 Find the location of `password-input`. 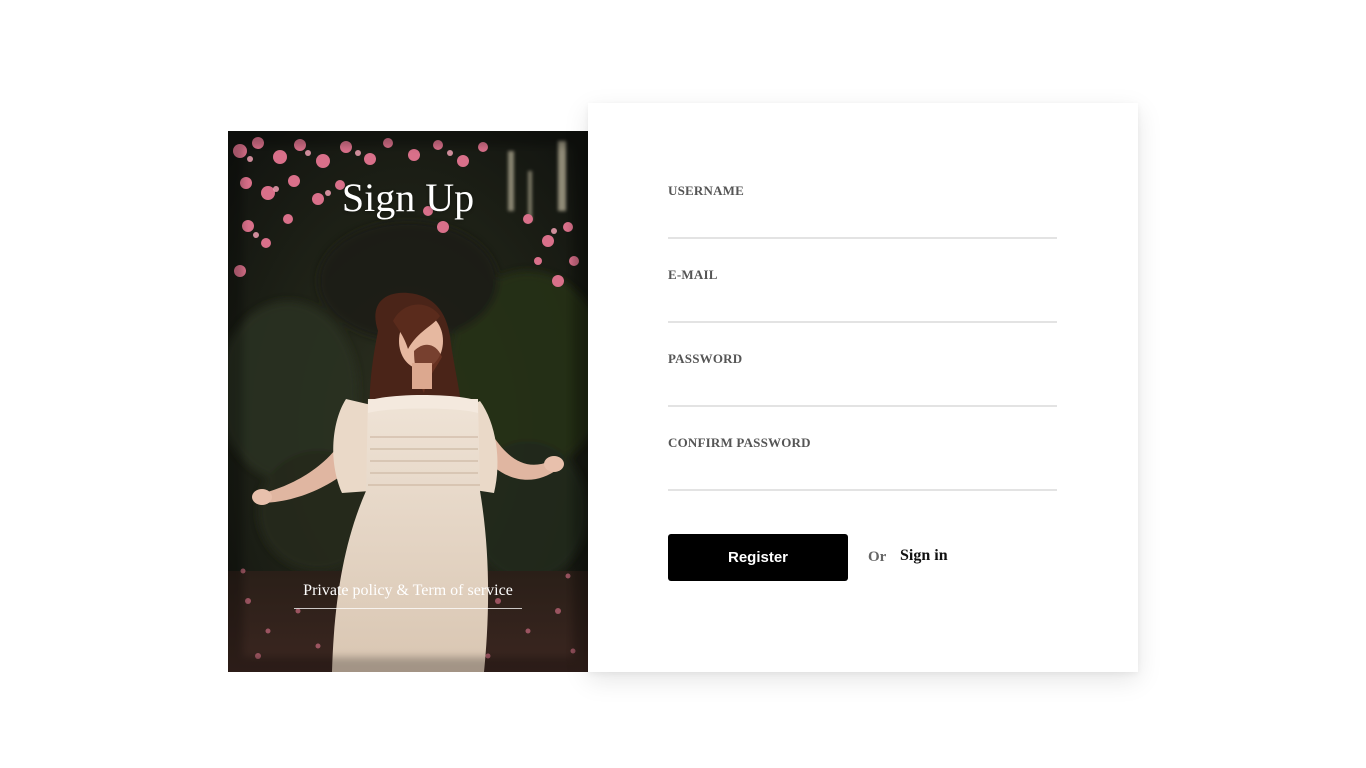

password-input is located at coordinates (862, 392).